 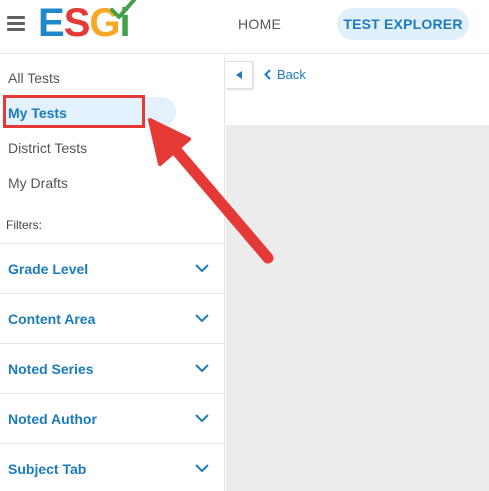 I want to click on filter-label: Noted Author, so click(x=52, y=418).